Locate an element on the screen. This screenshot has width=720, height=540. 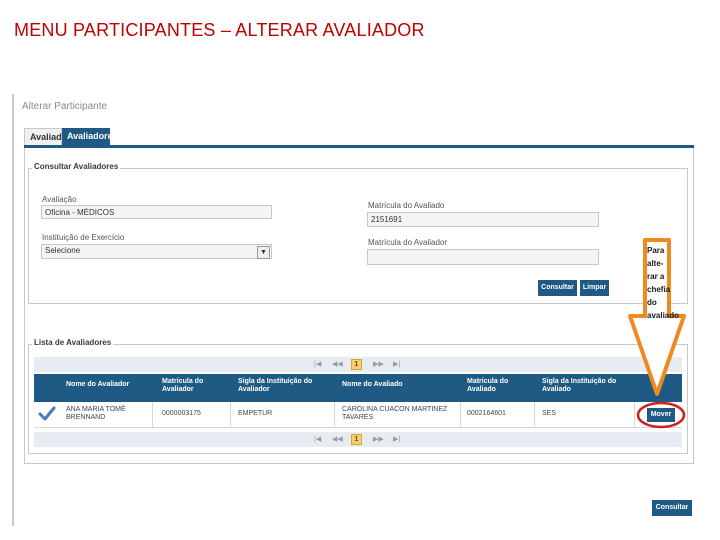
cell-nome-avaliado: CAROLINA CUACON MARTINEZ TAVARES is located at coordinates (395, 413).